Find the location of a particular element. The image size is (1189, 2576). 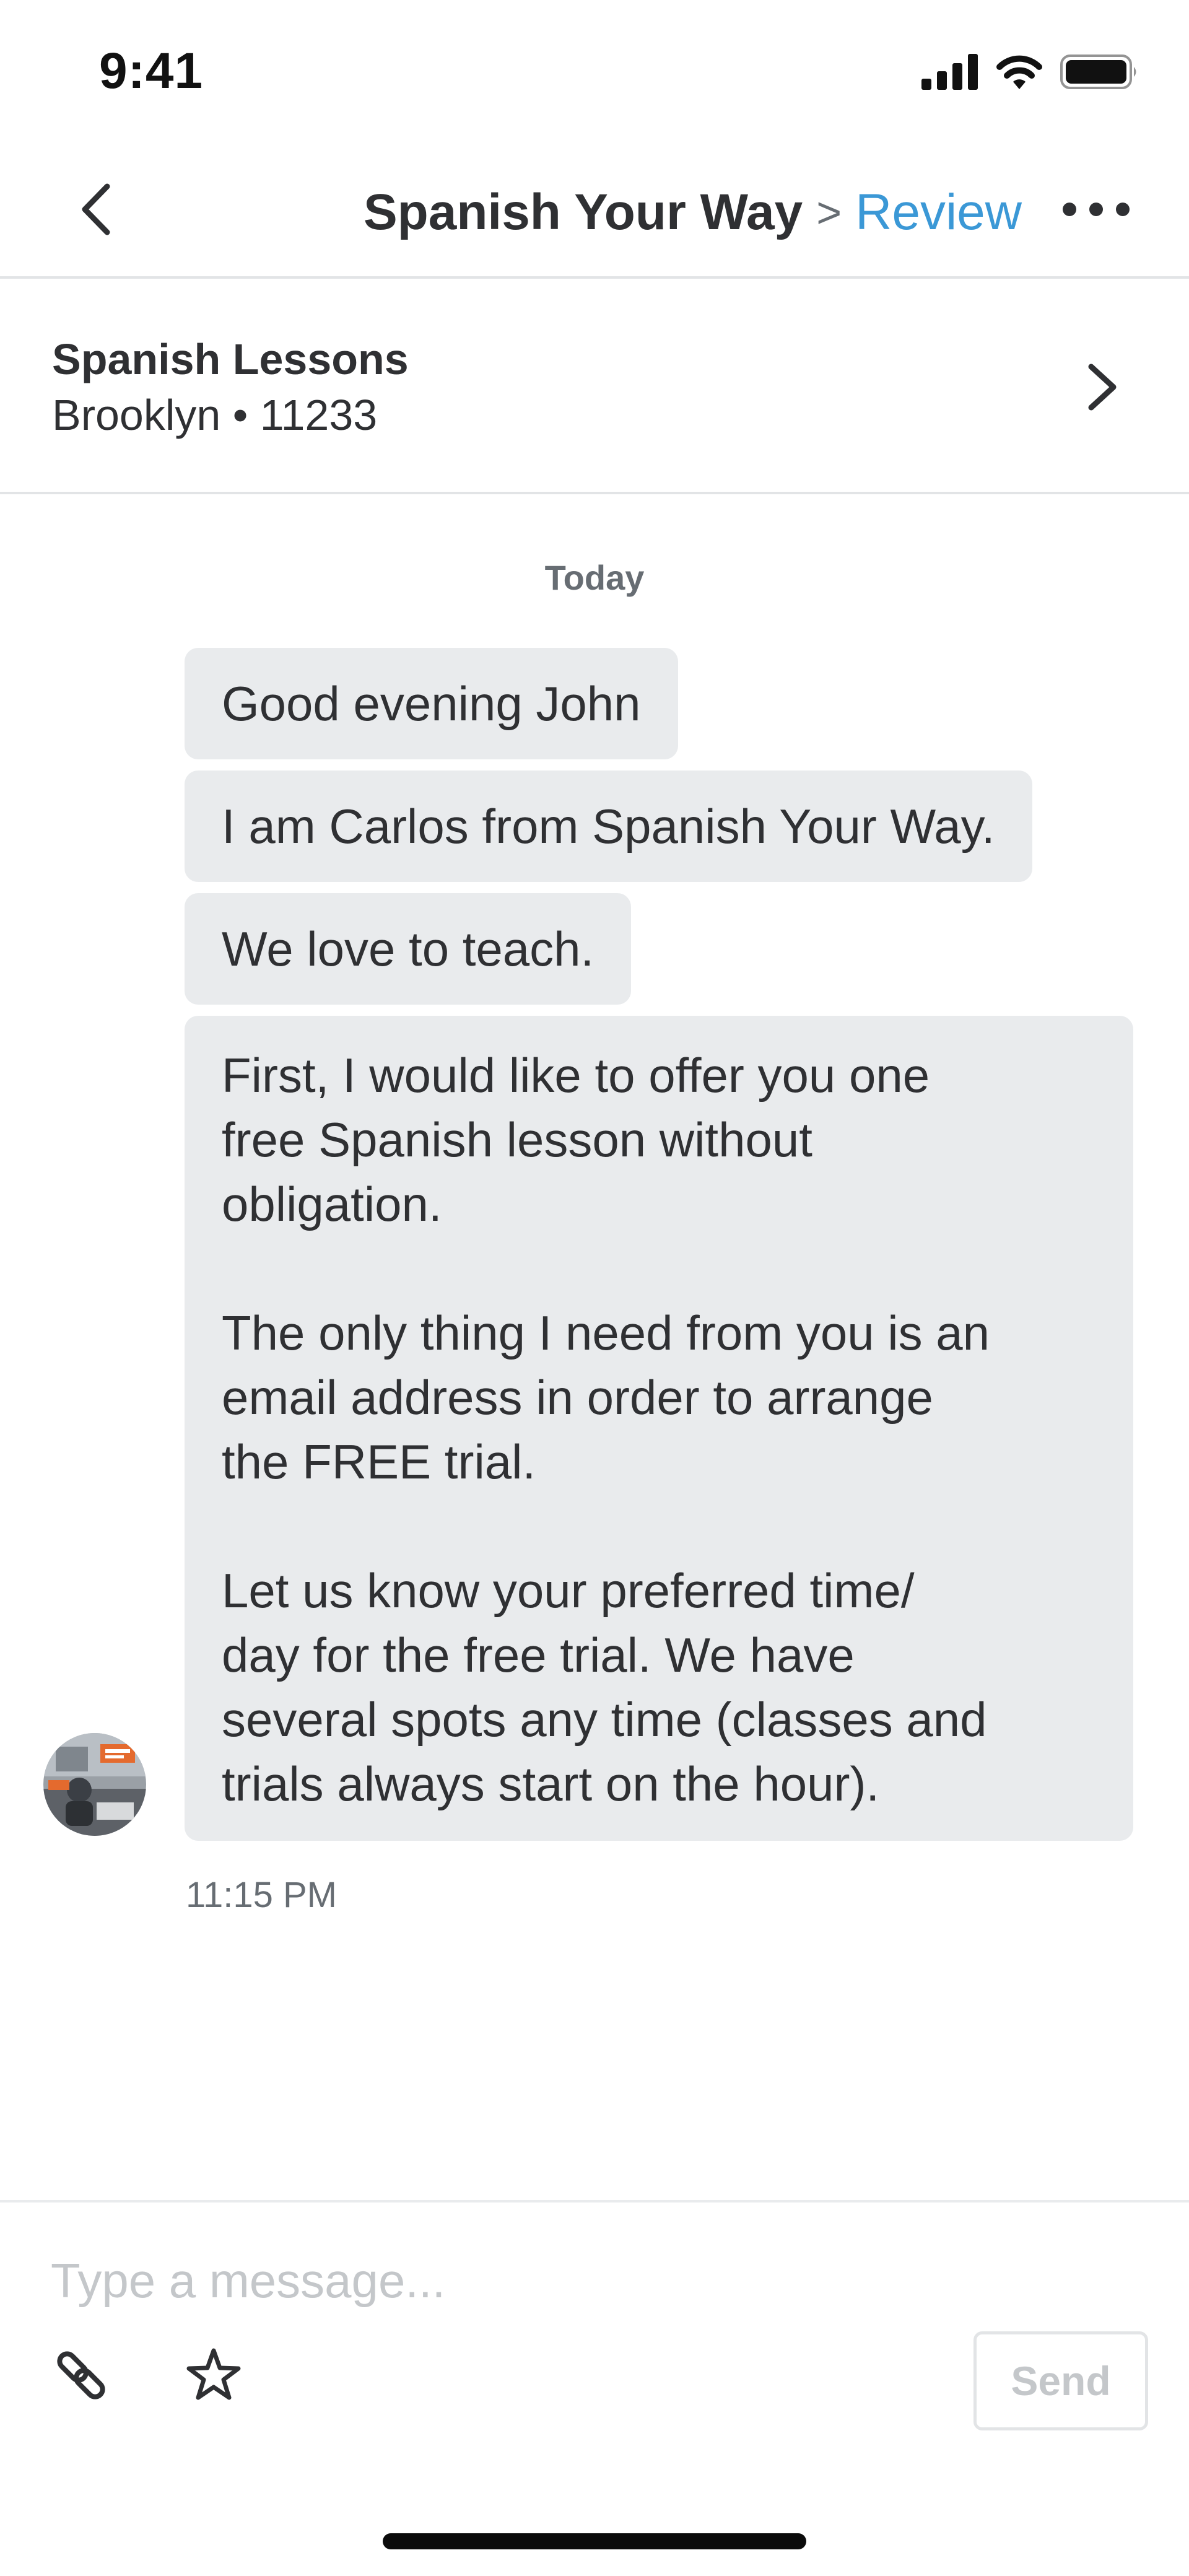

nav-title: Spanish Your Way > Review is located at coordinates (693, 212).